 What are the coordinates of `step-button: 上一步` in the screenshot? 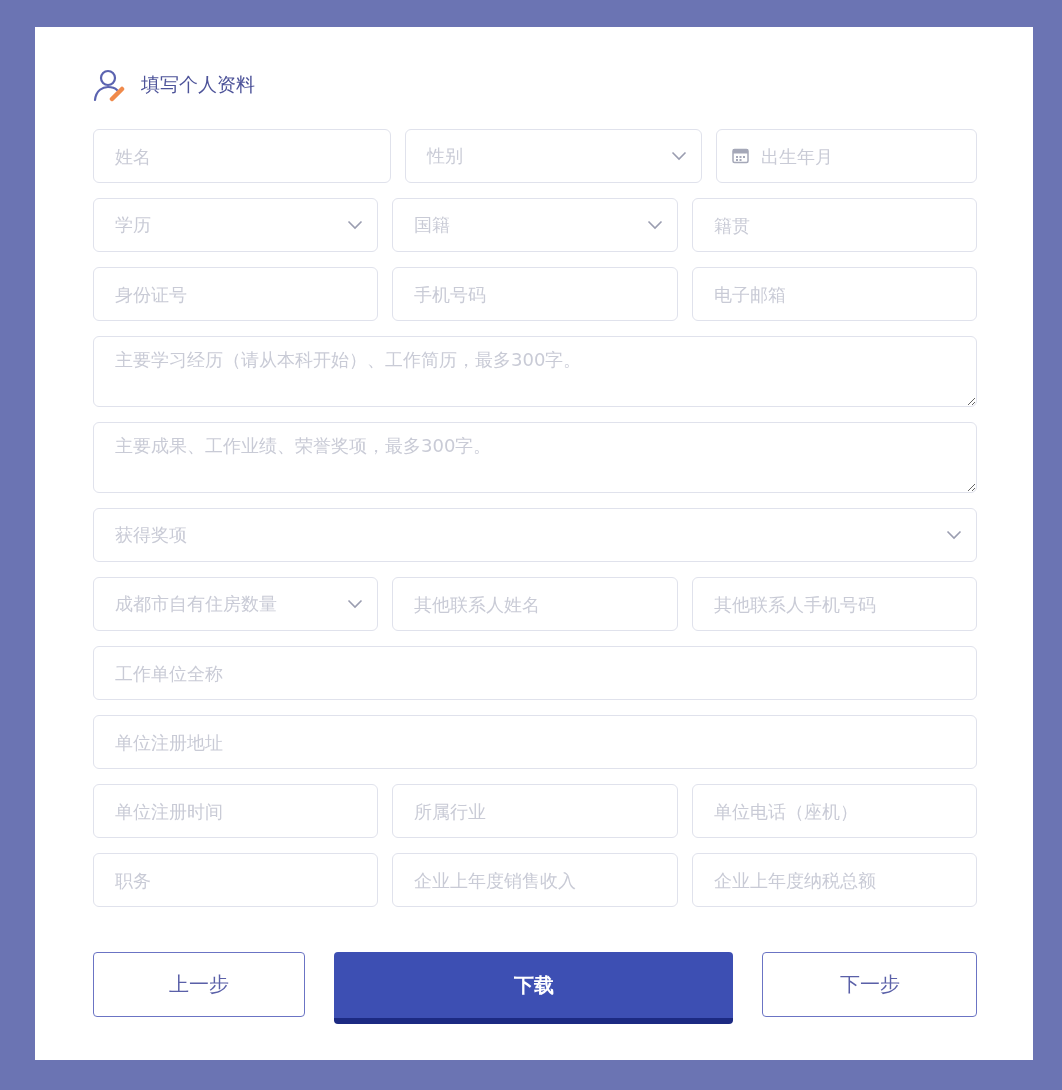 It's located at (199, 984).